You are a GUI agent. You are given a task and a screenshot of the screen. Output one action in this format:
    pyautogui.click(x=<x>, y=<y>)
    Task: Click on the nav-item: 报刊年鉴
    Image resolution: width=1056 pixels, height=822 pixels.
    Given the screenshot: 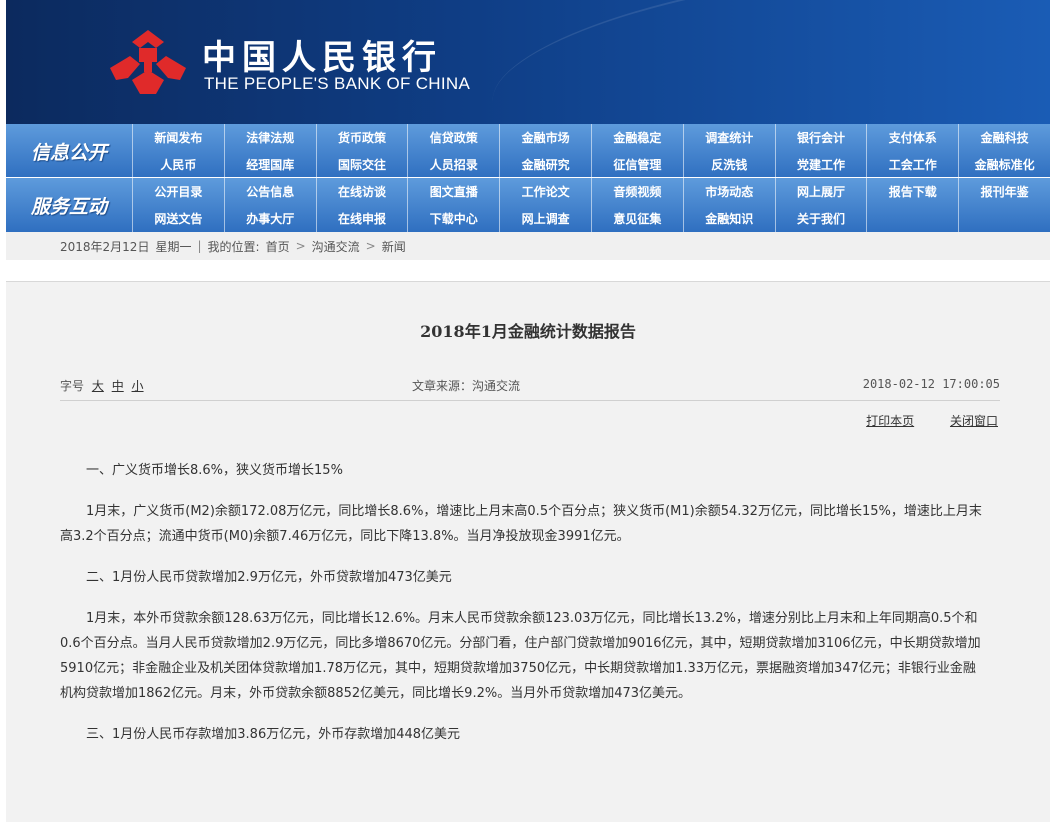 What is the action you would take?
    pyautogui.click(x=1004, y=191)
    